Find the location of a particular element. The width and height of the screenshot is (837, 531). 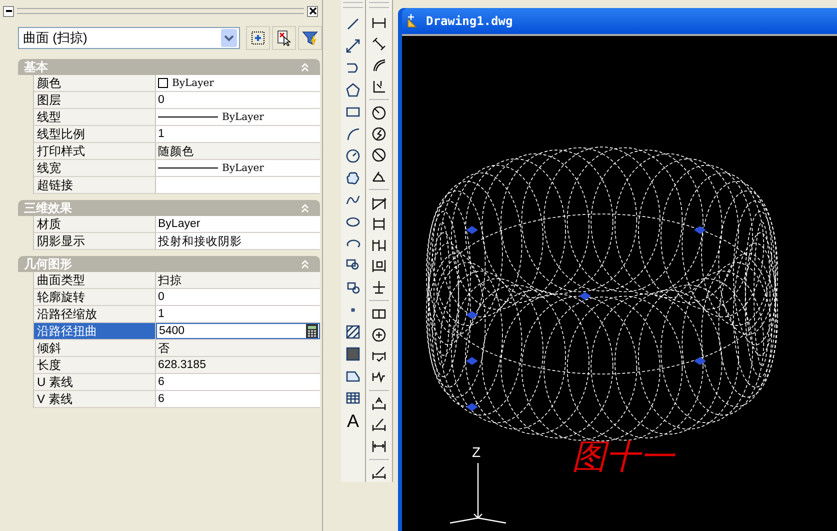

property-label: U 素线 is located at coordinates (95, 382).